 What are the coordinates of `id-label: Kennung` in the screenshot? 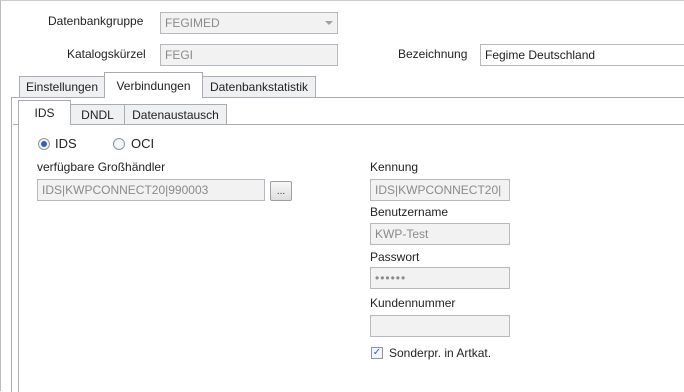 It's located at (394, 167).